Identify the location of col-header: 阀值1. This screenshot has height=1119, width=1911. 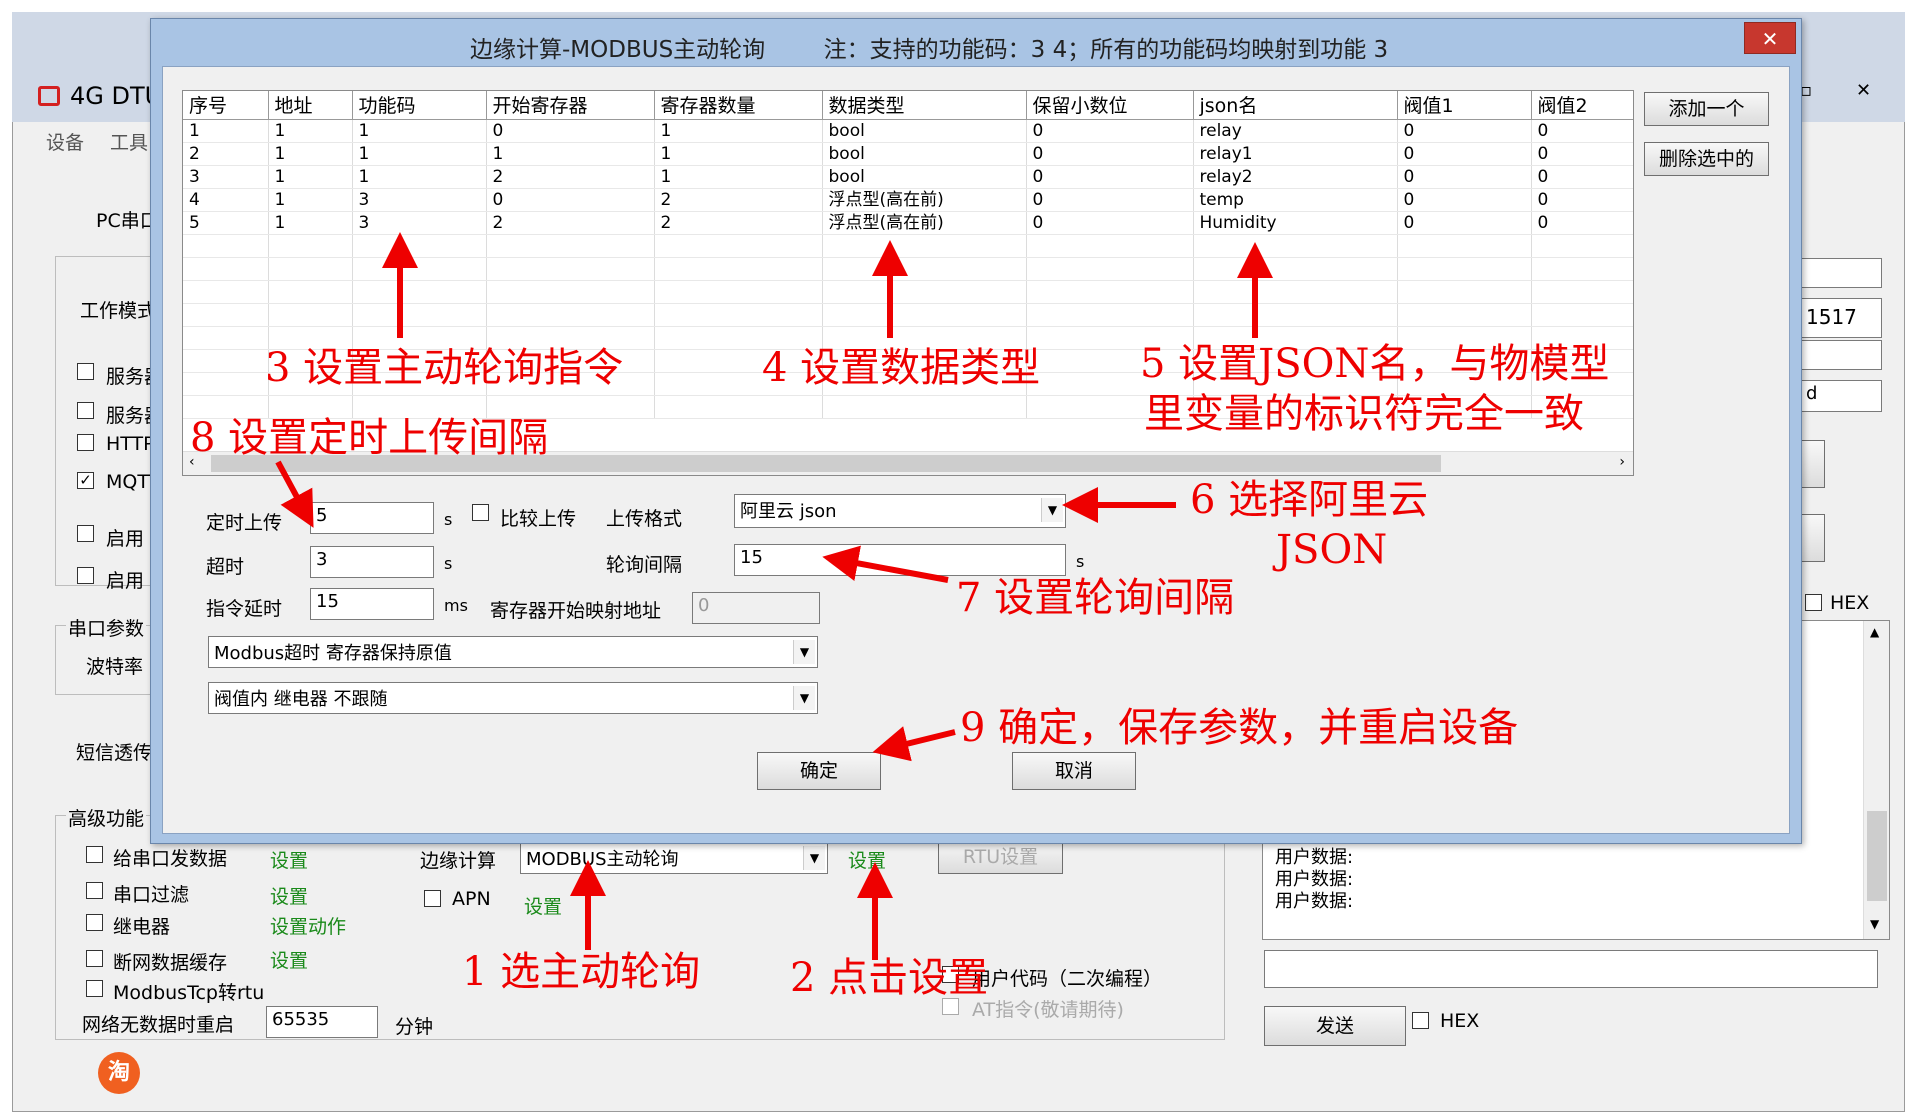
(1464, 105).